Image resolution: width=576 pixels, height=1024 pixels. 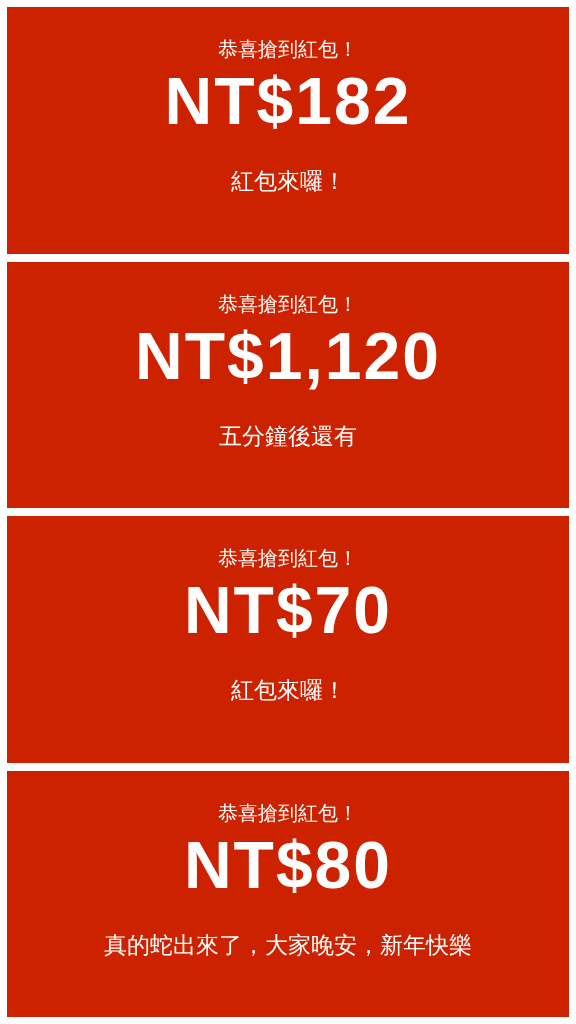 What do you see at coordinates (288, 355) in the screenshot?
I see `amount: NT$1,120` at bounding box center [288, 355].